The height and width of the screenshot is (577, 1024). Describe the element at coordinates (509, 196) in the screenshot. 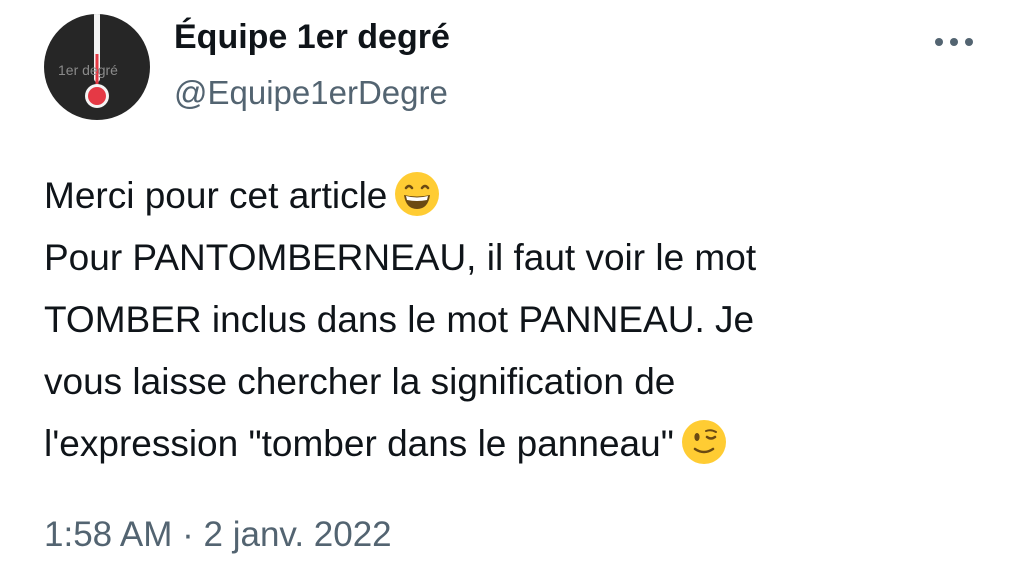

I see `tweet-line: Merci pour cet article` at that location.